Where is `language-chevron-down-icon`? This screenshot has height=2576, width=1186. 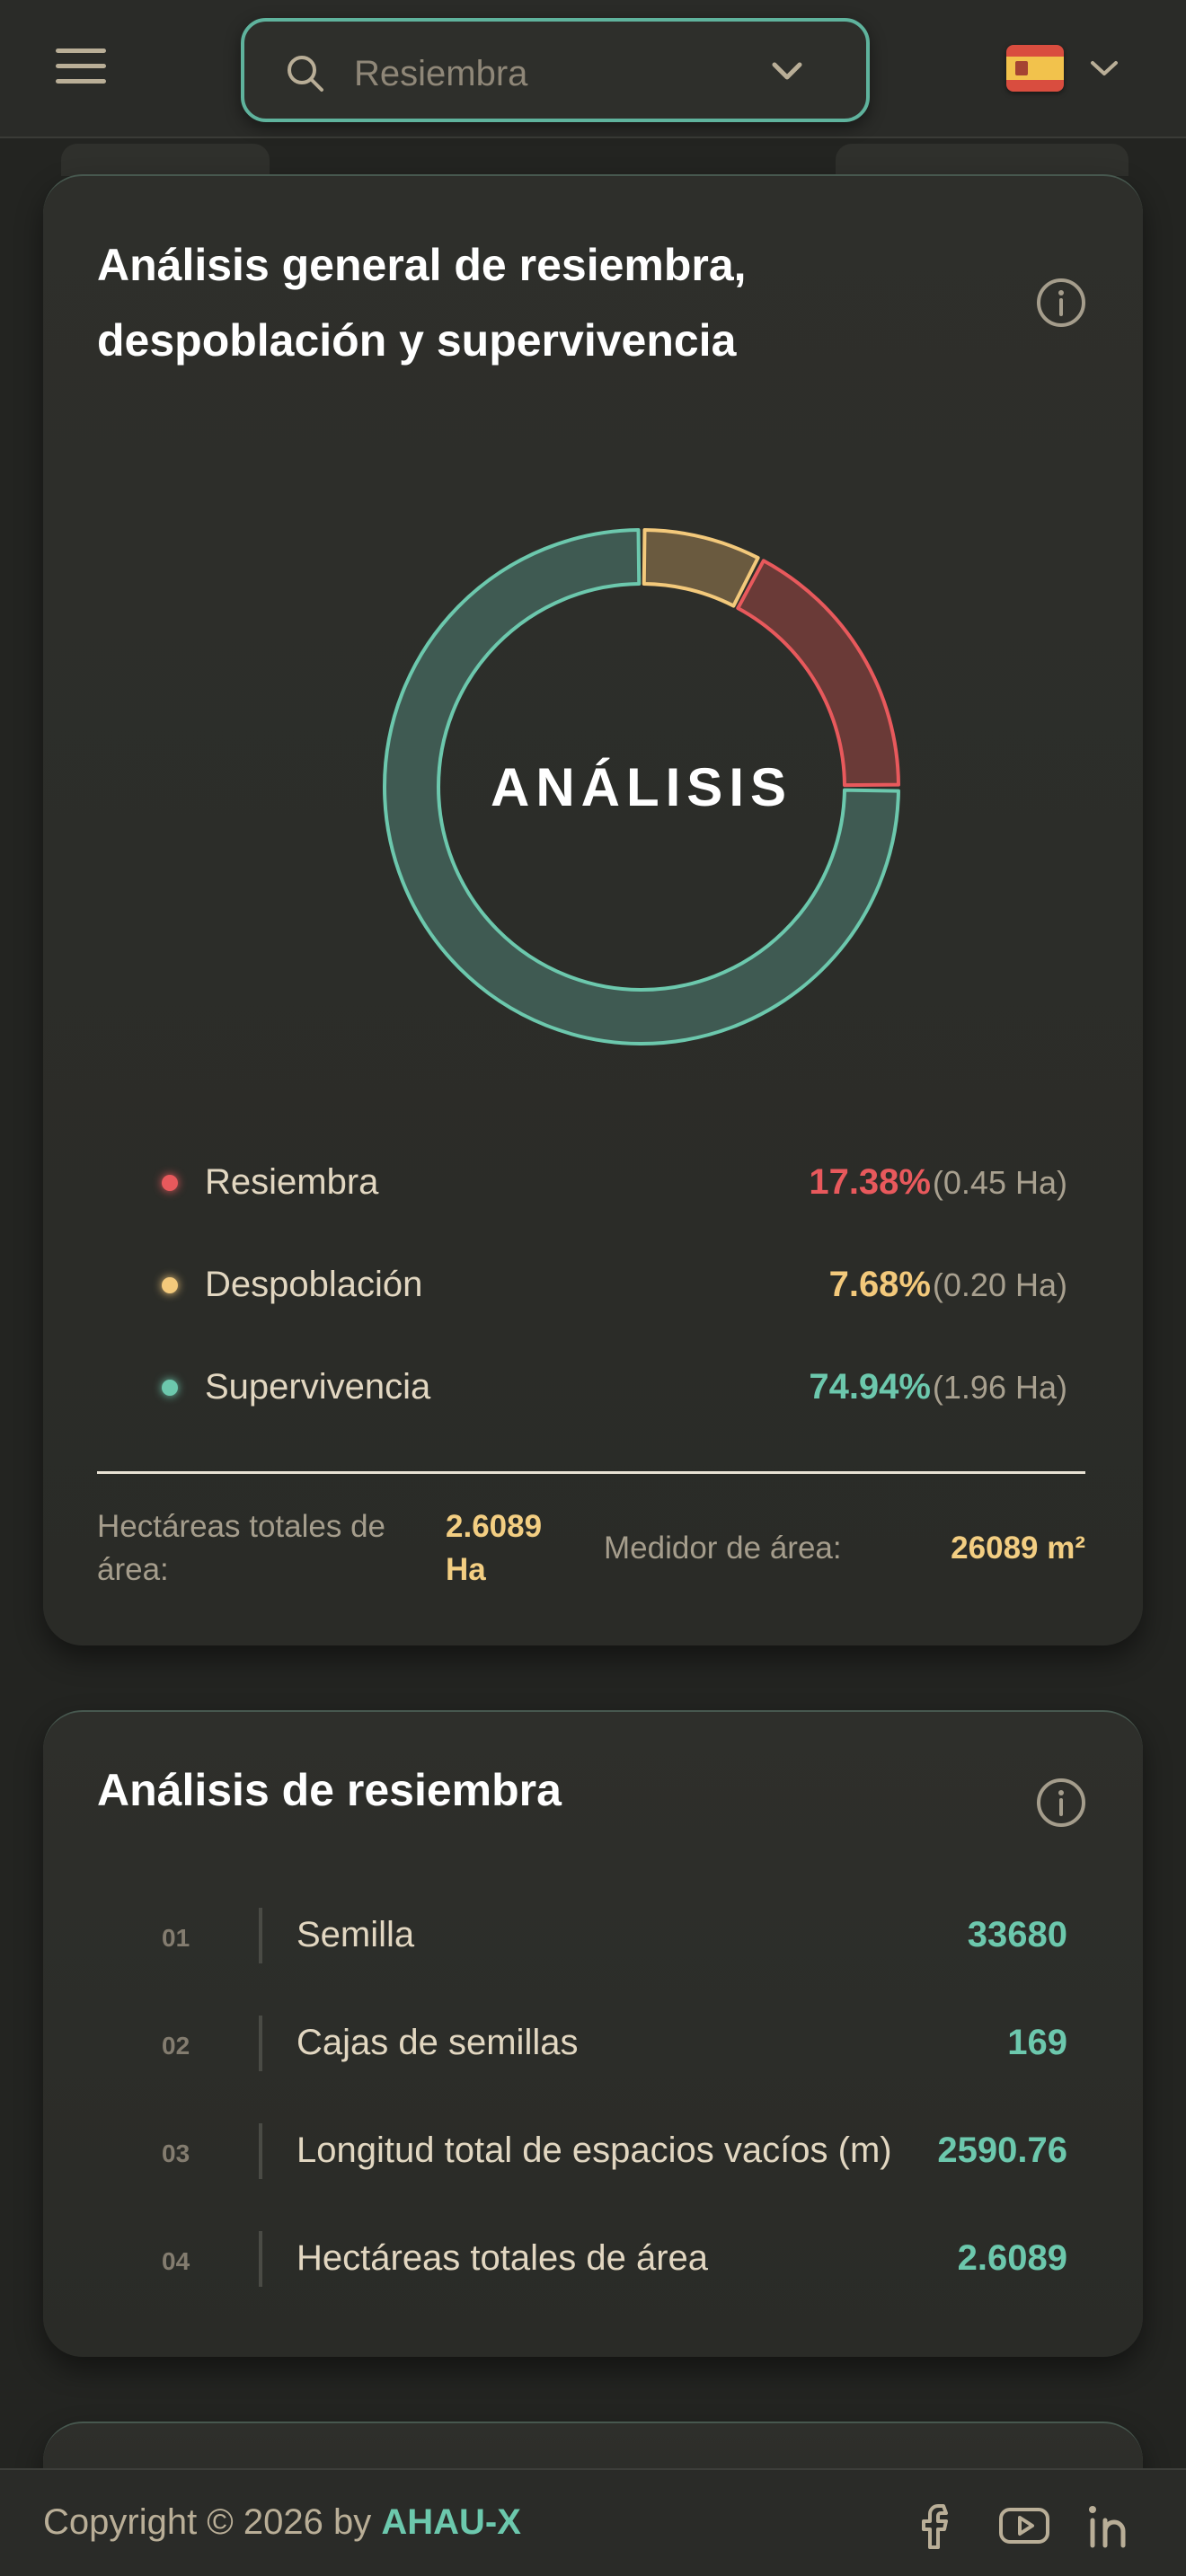 language-chevron-down-icon is located at coordinates (1104, 69).